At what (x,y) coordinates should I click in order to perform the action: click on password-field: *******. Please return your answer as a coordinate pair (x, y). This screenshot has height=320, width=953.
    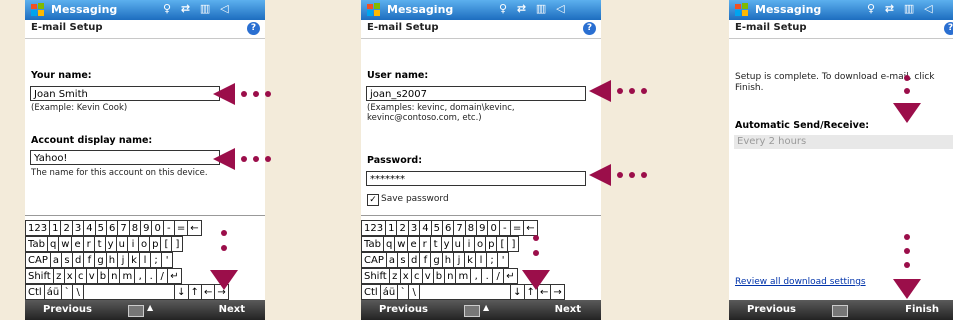
    Looking at the image, I should click on (476, 178).